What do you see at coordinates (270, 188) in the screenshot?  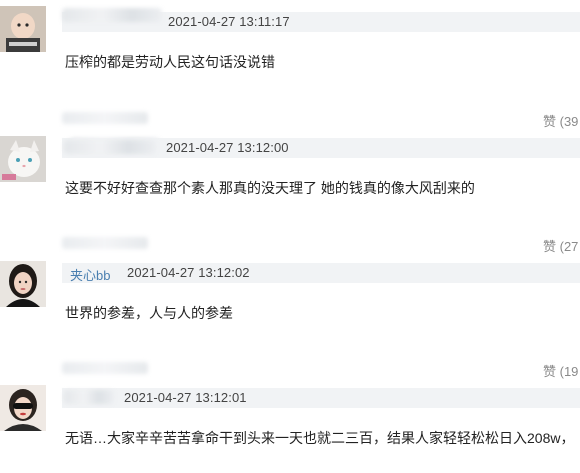 I see `comment-text: 这要不好好查查那个素人那真的没天理了 她的钱真的像大风刮来的` at bounding box center [270, 188].